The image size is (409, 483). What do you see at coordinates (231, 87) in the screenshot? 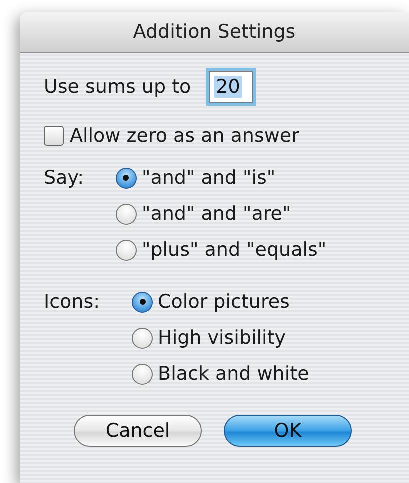
I see `sums-field: 20` at bounding box center [231, 87].